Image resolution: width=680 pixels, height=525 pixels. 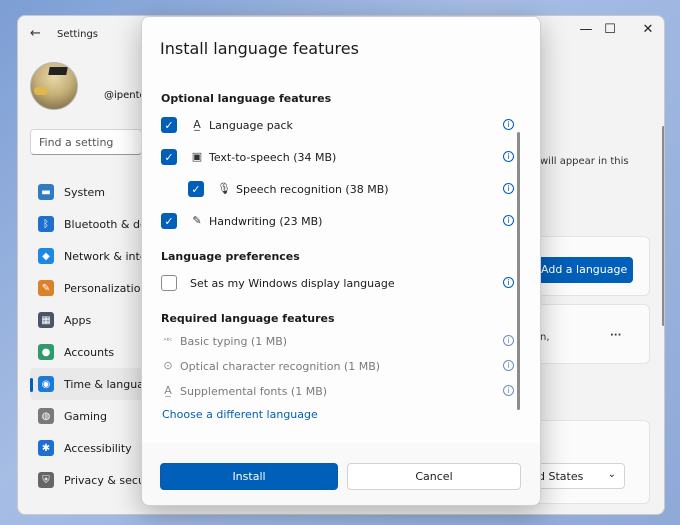 What do you see at coordinates (280, 366) in the screenshot?
I see `required-label: Optical character recognition (1 MB)` at bounding box center [280, 366].